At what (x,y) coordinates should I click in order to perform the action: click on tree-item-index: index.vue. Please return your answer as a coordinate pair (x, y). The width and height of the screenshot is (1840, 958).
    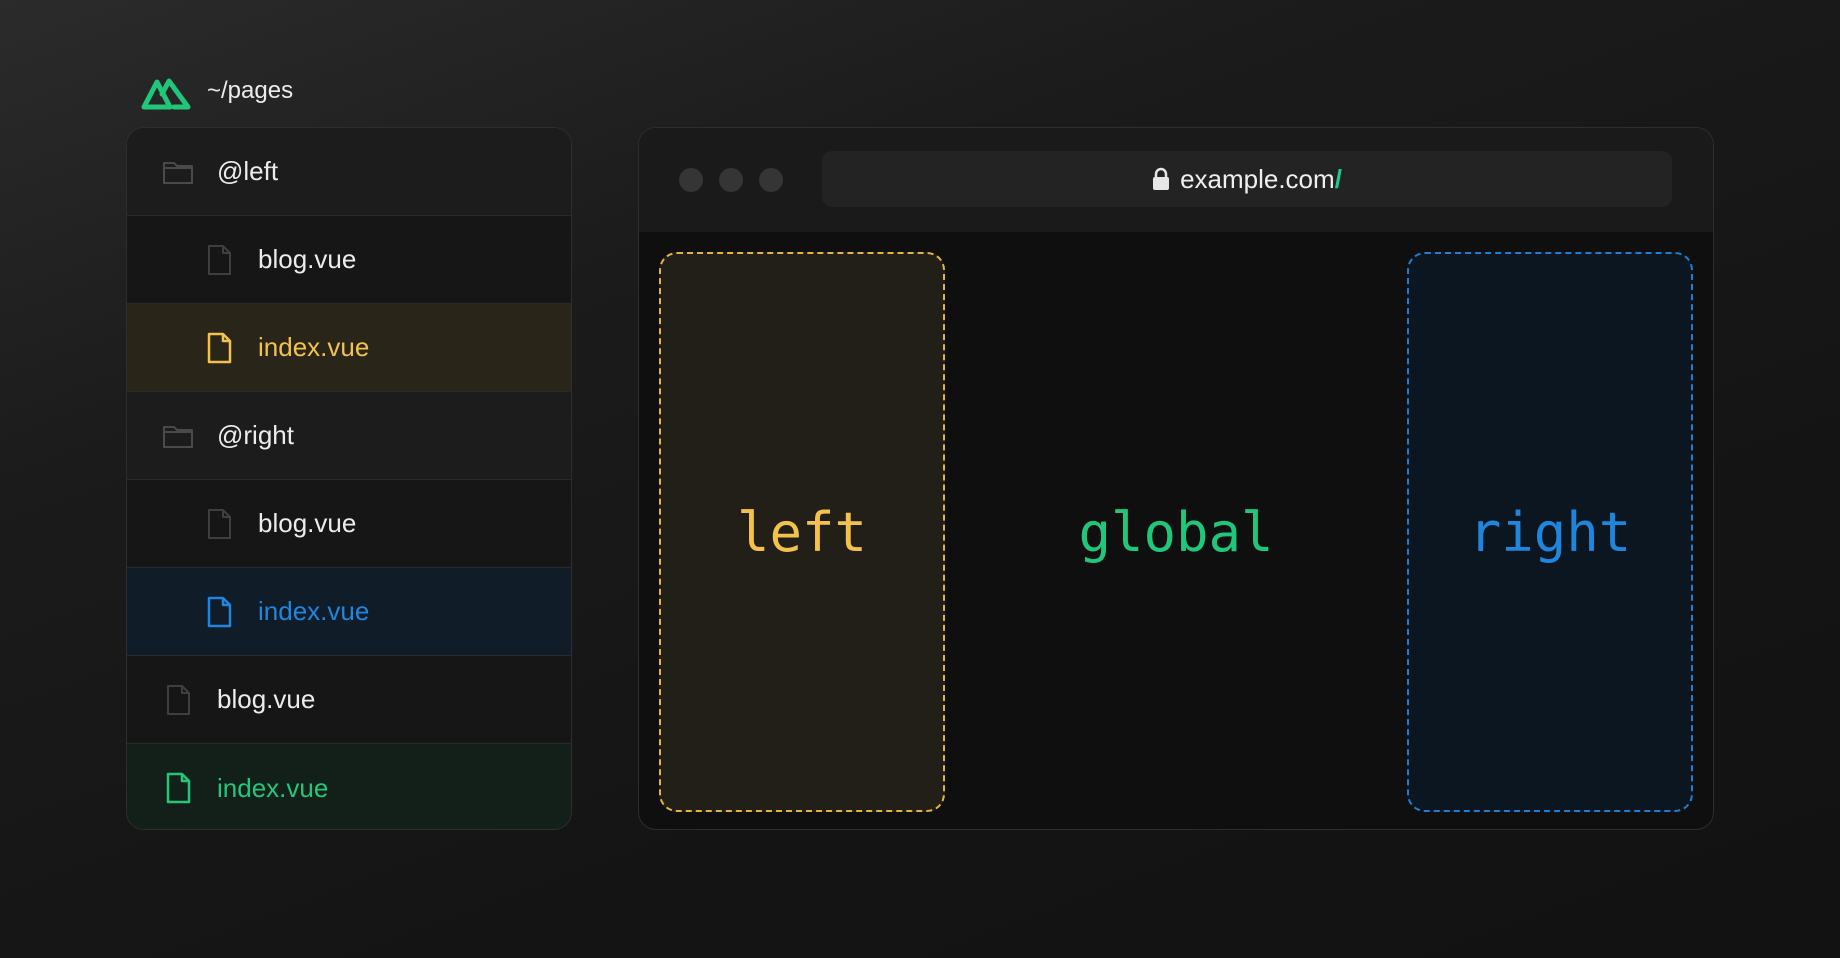
    Looking at the image, I should click on (349, 786).